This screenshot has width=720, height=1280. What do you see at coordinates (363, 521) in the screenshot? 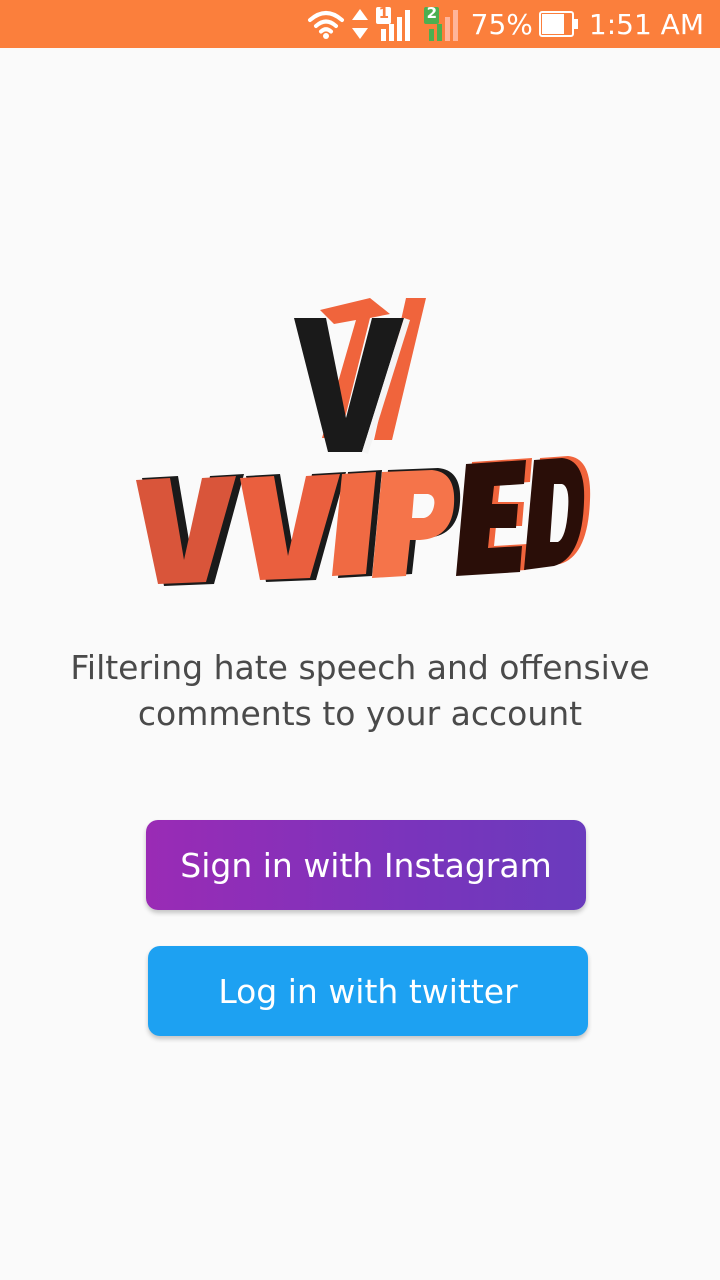
I see `logo-wordmark` at bounding box center [363, 521].